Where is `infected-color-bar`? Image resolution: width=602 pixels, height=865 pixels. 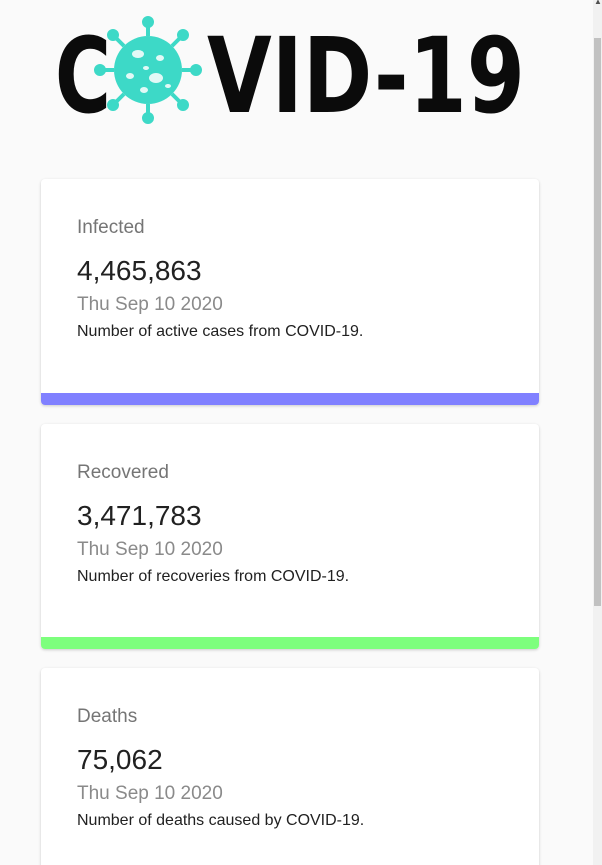 infected-color-bar is located at coordinates (290, 399).